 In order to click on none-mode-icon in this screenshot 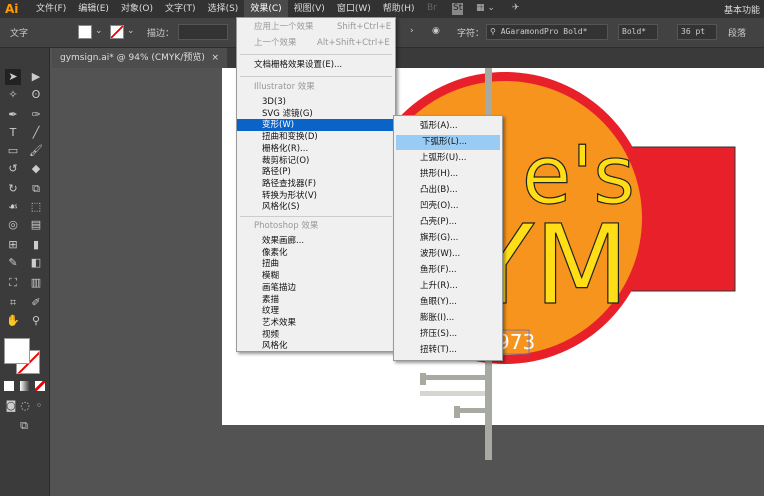, I will do `click(40, 386)`.